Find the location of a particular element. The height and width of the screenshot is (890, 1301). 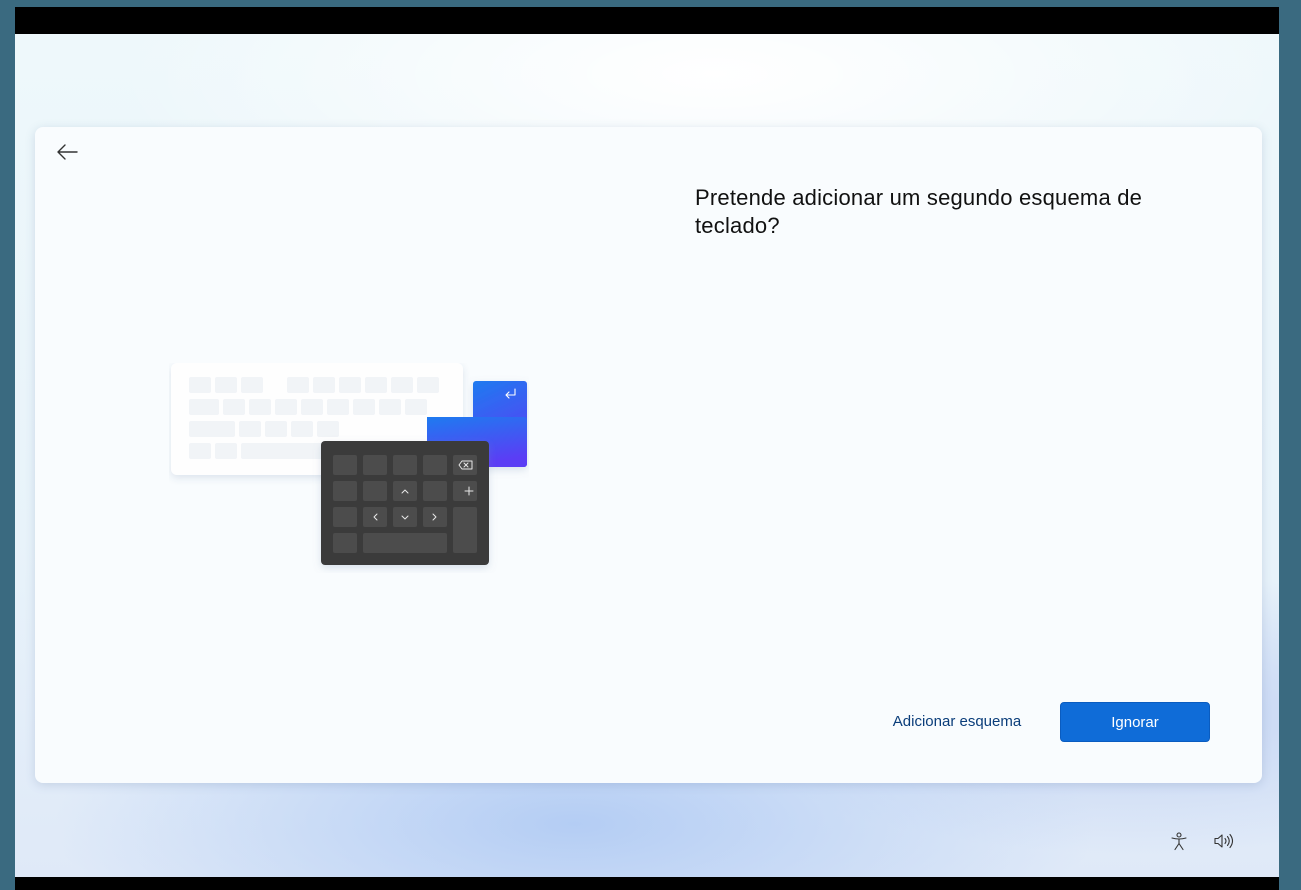

add-layout-button: Adicionar esquema is located at coordinates (957, 721).